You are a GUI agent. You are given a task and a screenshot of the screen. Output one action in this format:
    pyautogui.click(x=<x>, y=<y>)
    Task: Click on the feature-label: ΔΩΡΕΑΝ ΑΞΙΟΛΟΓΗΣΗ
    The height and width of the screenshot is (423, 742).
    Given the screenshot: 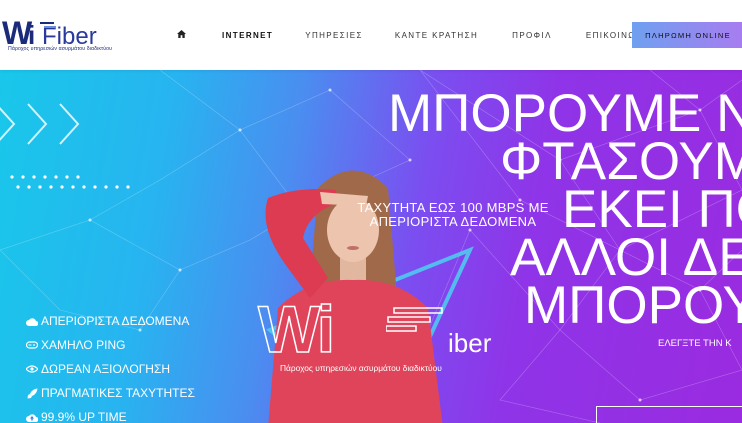 What is the action you would take?
    pyautogui.click(x=106, y=369)
    